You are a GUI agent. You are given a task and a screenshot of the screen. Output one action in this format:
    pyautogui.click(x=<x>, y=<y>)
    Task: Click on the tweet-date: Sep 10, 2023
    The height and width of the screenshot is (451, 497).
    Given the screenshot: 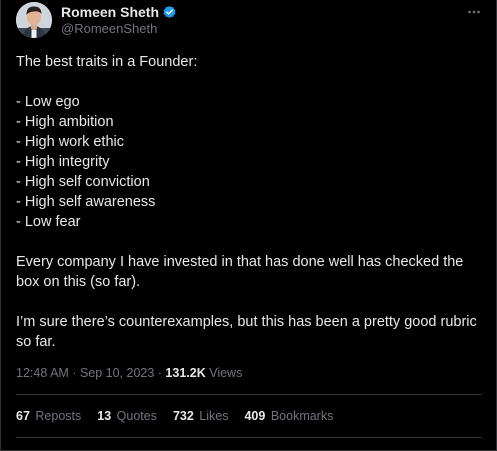 What is the action you would take?
    pyautogui.click(x=117, y=373)
    